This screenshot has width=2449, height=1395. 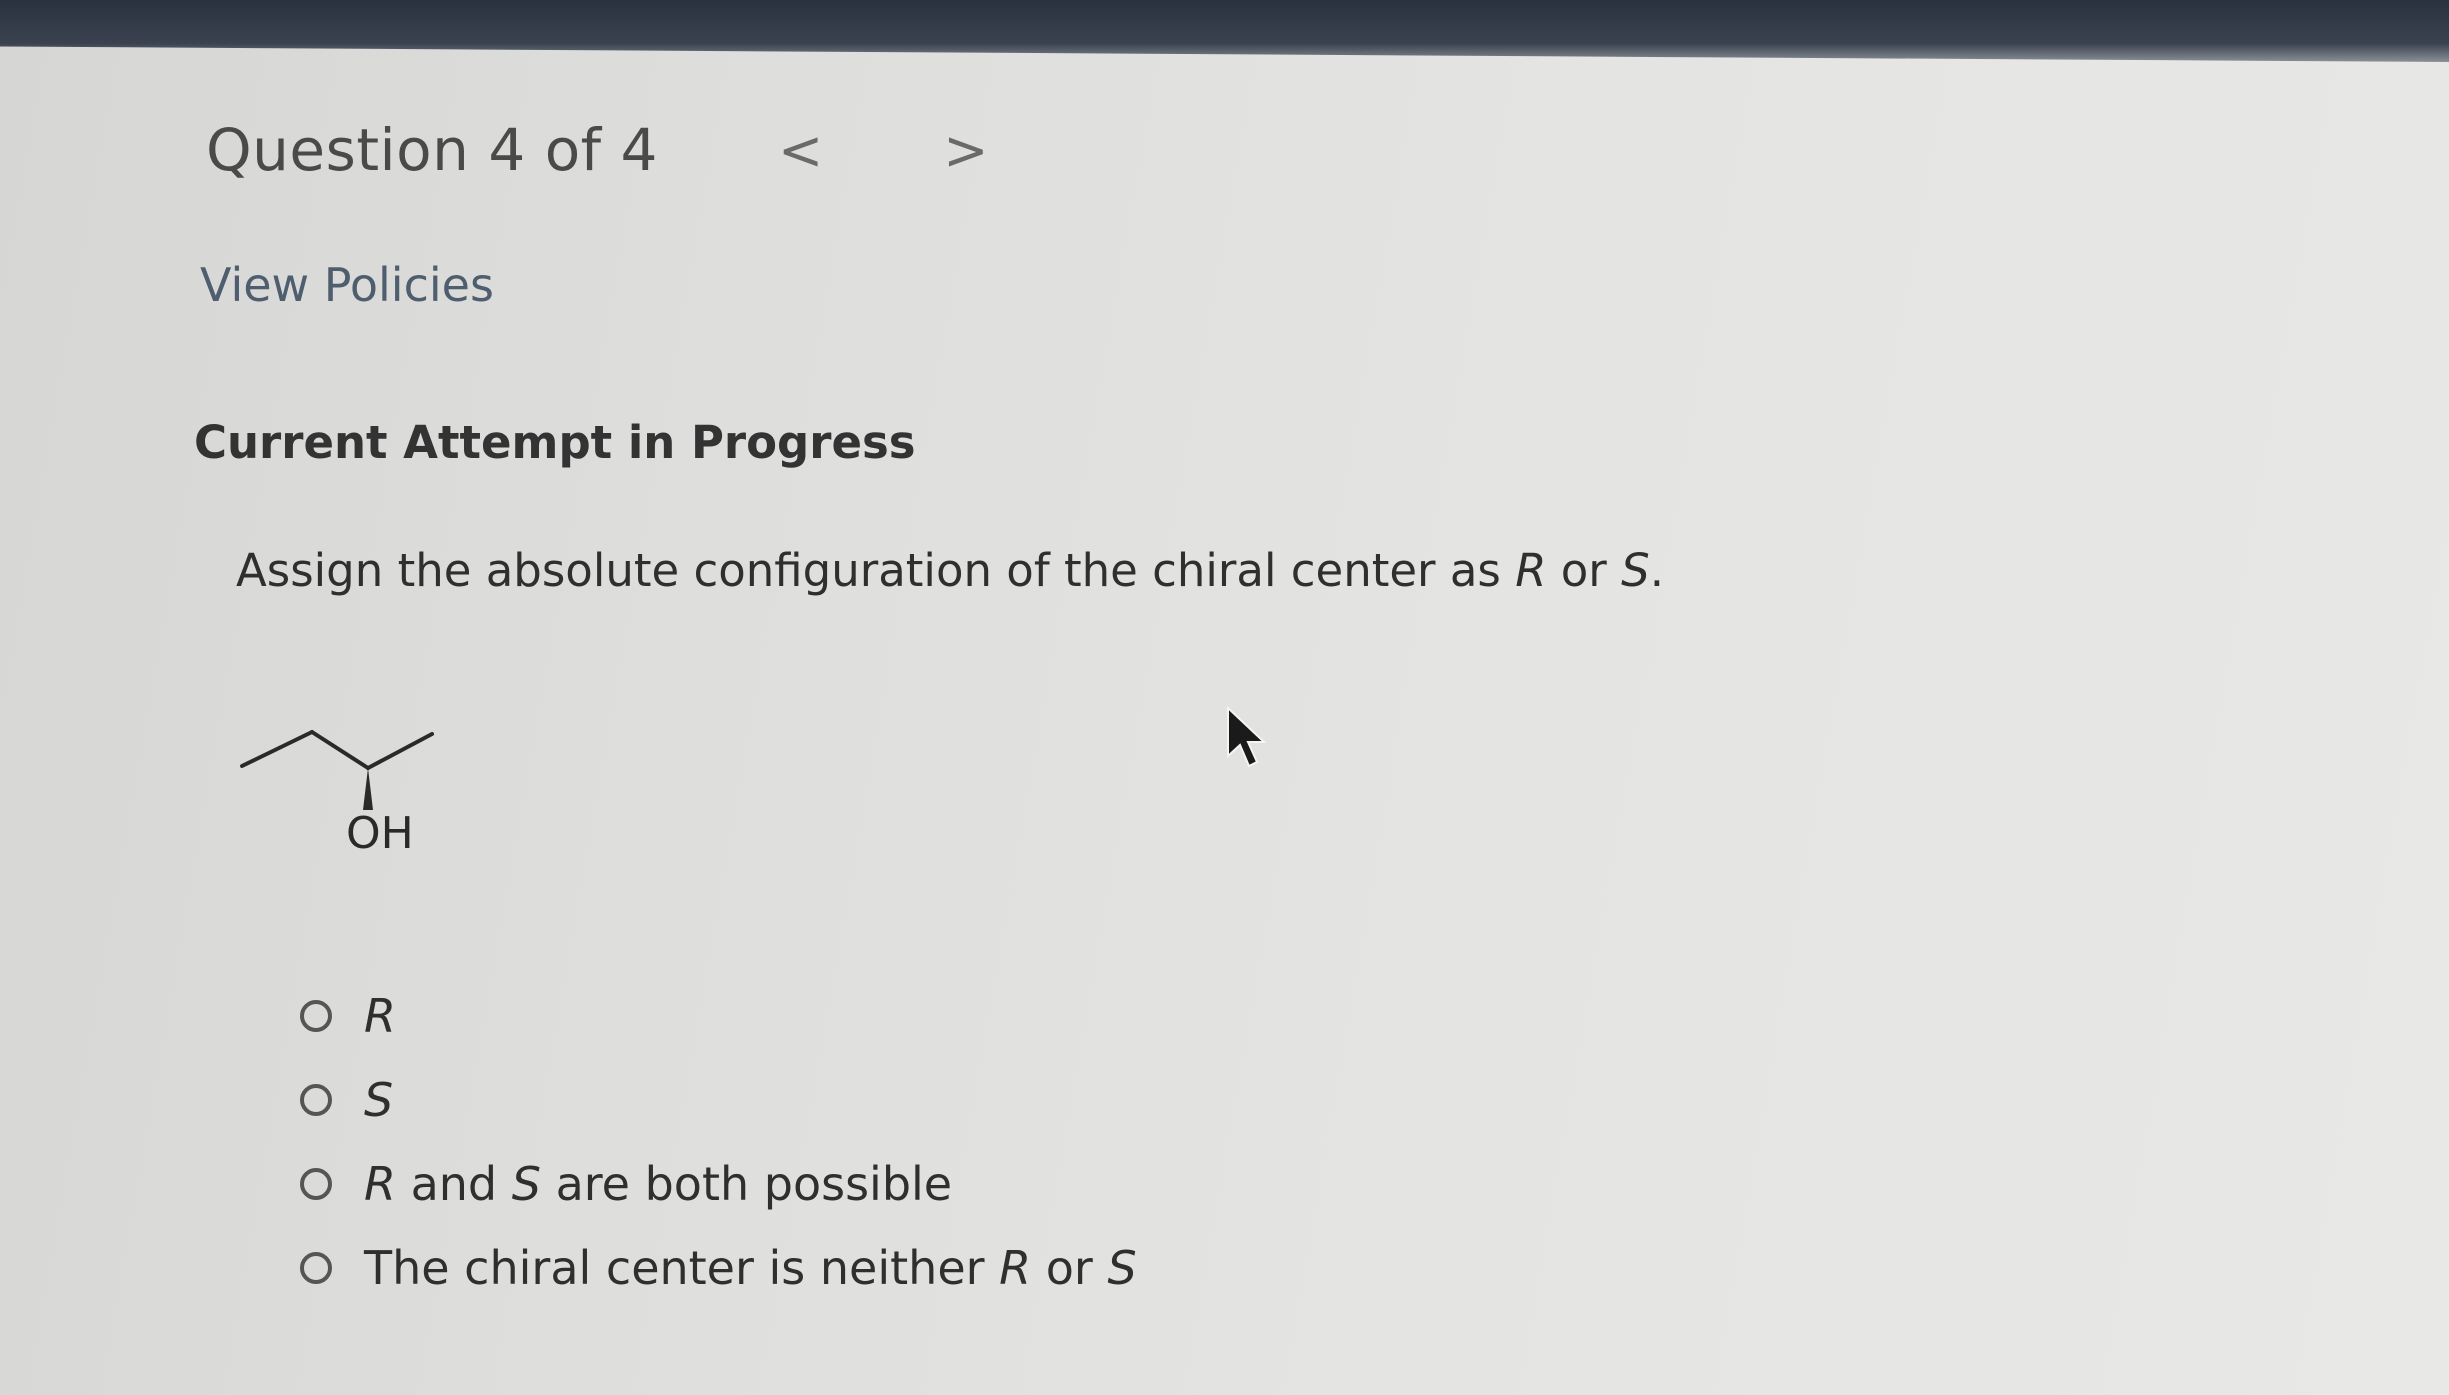 What do you see at coordinates (718, 1100) in the screenshot?
I see `option-s: S` at bounding box center [718, 1100].